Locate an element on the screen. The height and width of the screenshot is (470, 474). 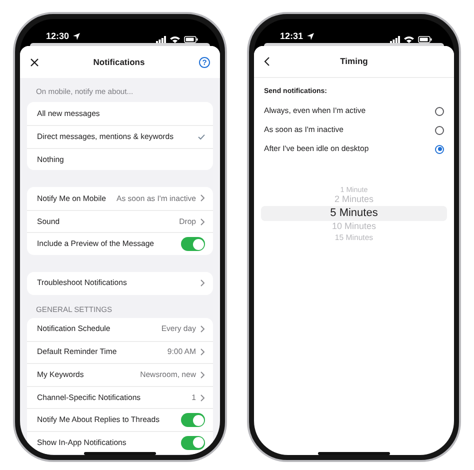
back-icon is located at coordinates (267, 61).